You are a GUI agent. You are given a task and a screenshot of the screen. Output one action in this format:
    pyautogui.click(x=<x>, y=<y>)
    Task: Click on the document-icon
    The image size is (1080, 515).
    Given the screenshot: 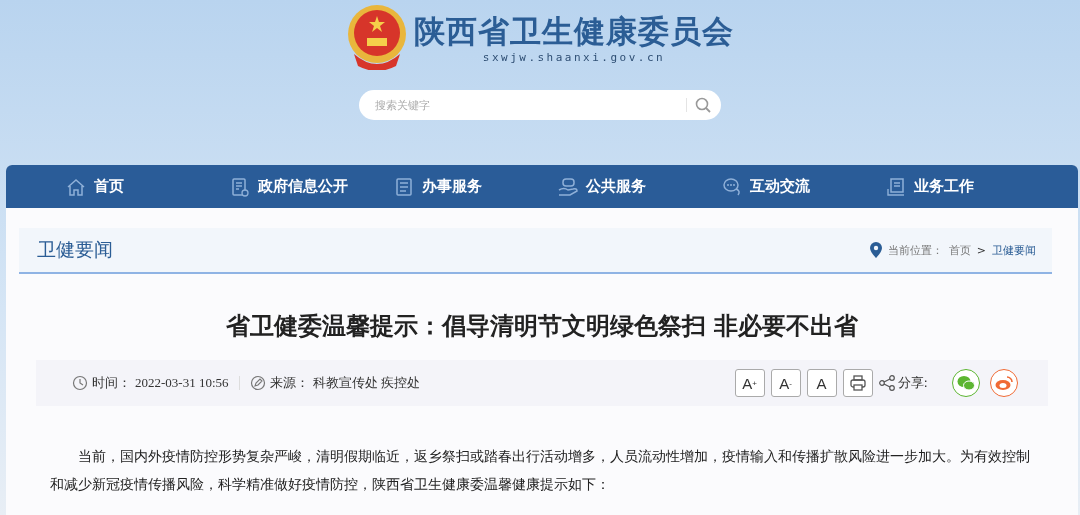 What is the action you would take?
    pyautogui.click(x=240, y=186)
    